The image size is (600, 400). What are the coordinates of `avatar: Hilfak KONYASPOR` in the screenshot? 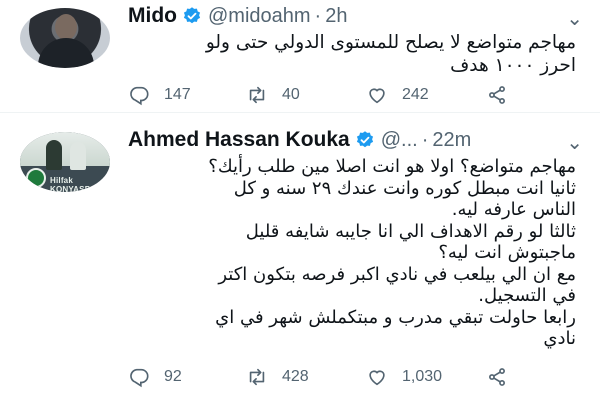 It's located at (65, 162).